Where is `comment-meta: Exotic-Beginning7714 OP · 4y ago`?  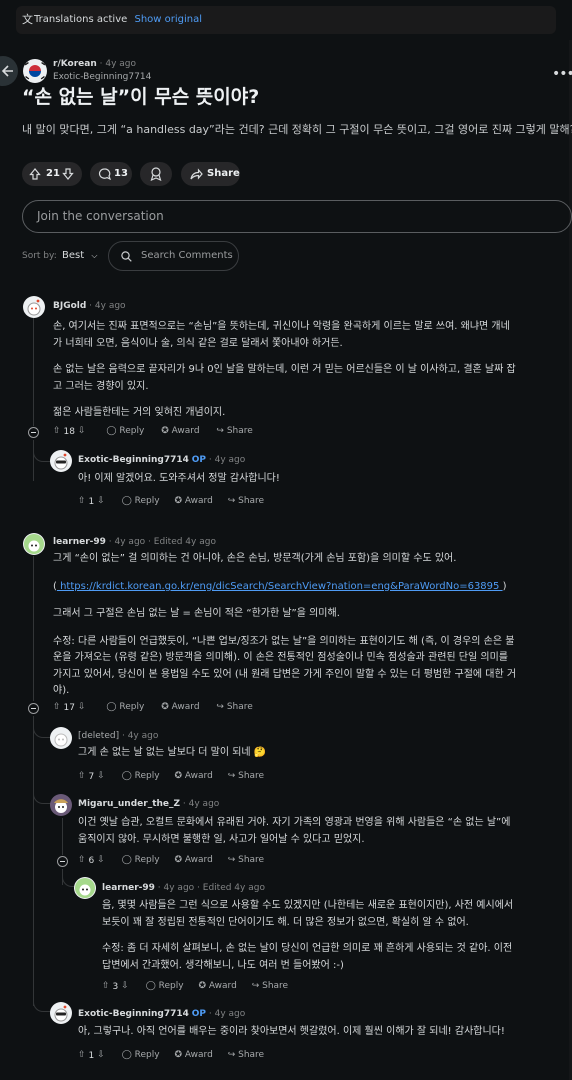
comment-meta: Exotic-Beginning7714 OP · 4y ago is located at coordinates (162, 1014).